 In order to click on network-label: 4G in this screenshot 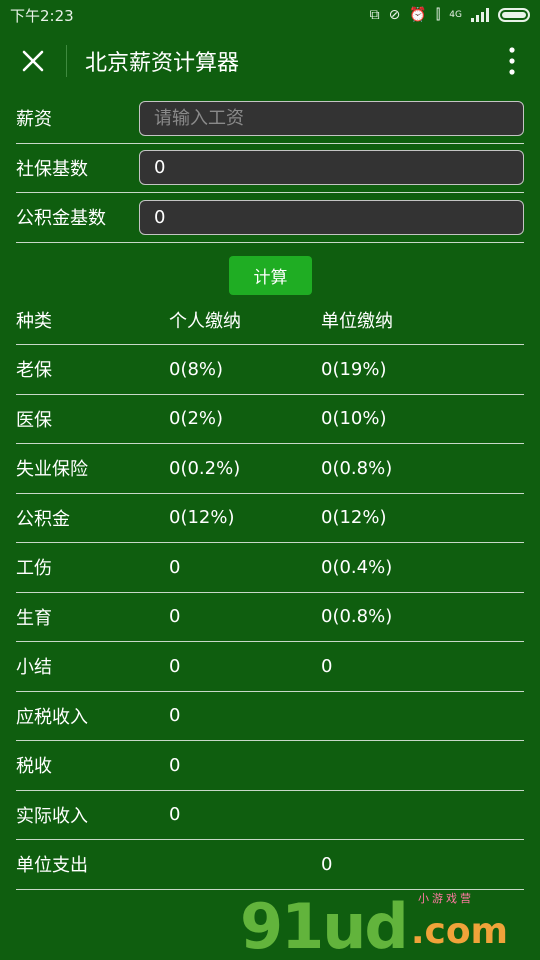, I will do `click(455, 15)`.